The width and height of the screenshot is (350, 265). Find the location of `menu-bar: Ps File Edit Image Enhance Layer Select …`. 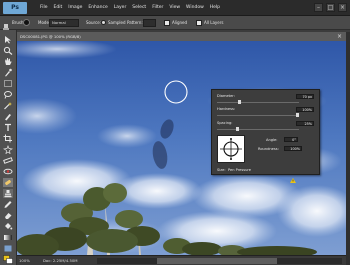

menu-bar: Ps File Edit Image Enhance Layer Select … is located at coordinates (175, 8).